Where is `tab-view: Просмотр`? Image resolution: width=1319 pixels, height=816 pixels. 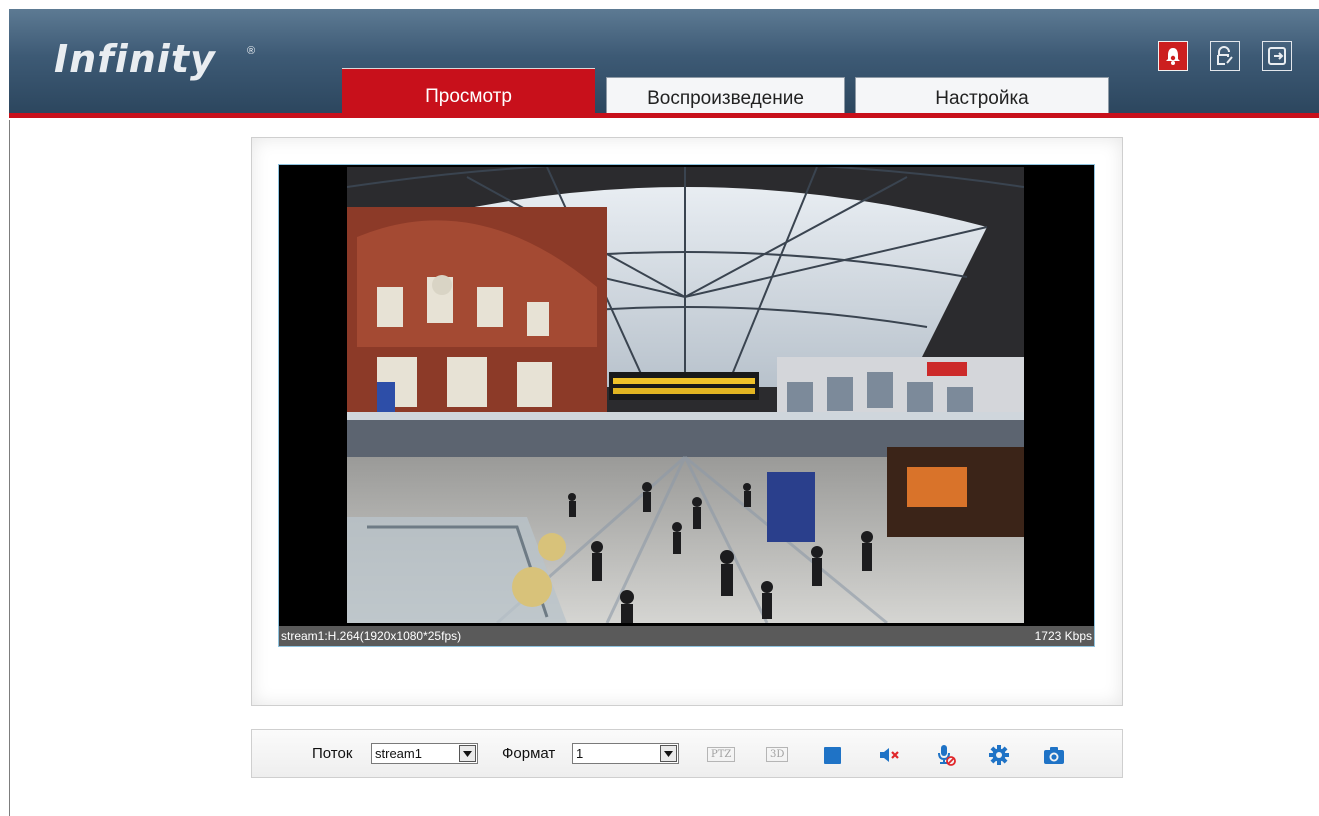 tab-view: Просмотр is located at coordinates (468, 90).